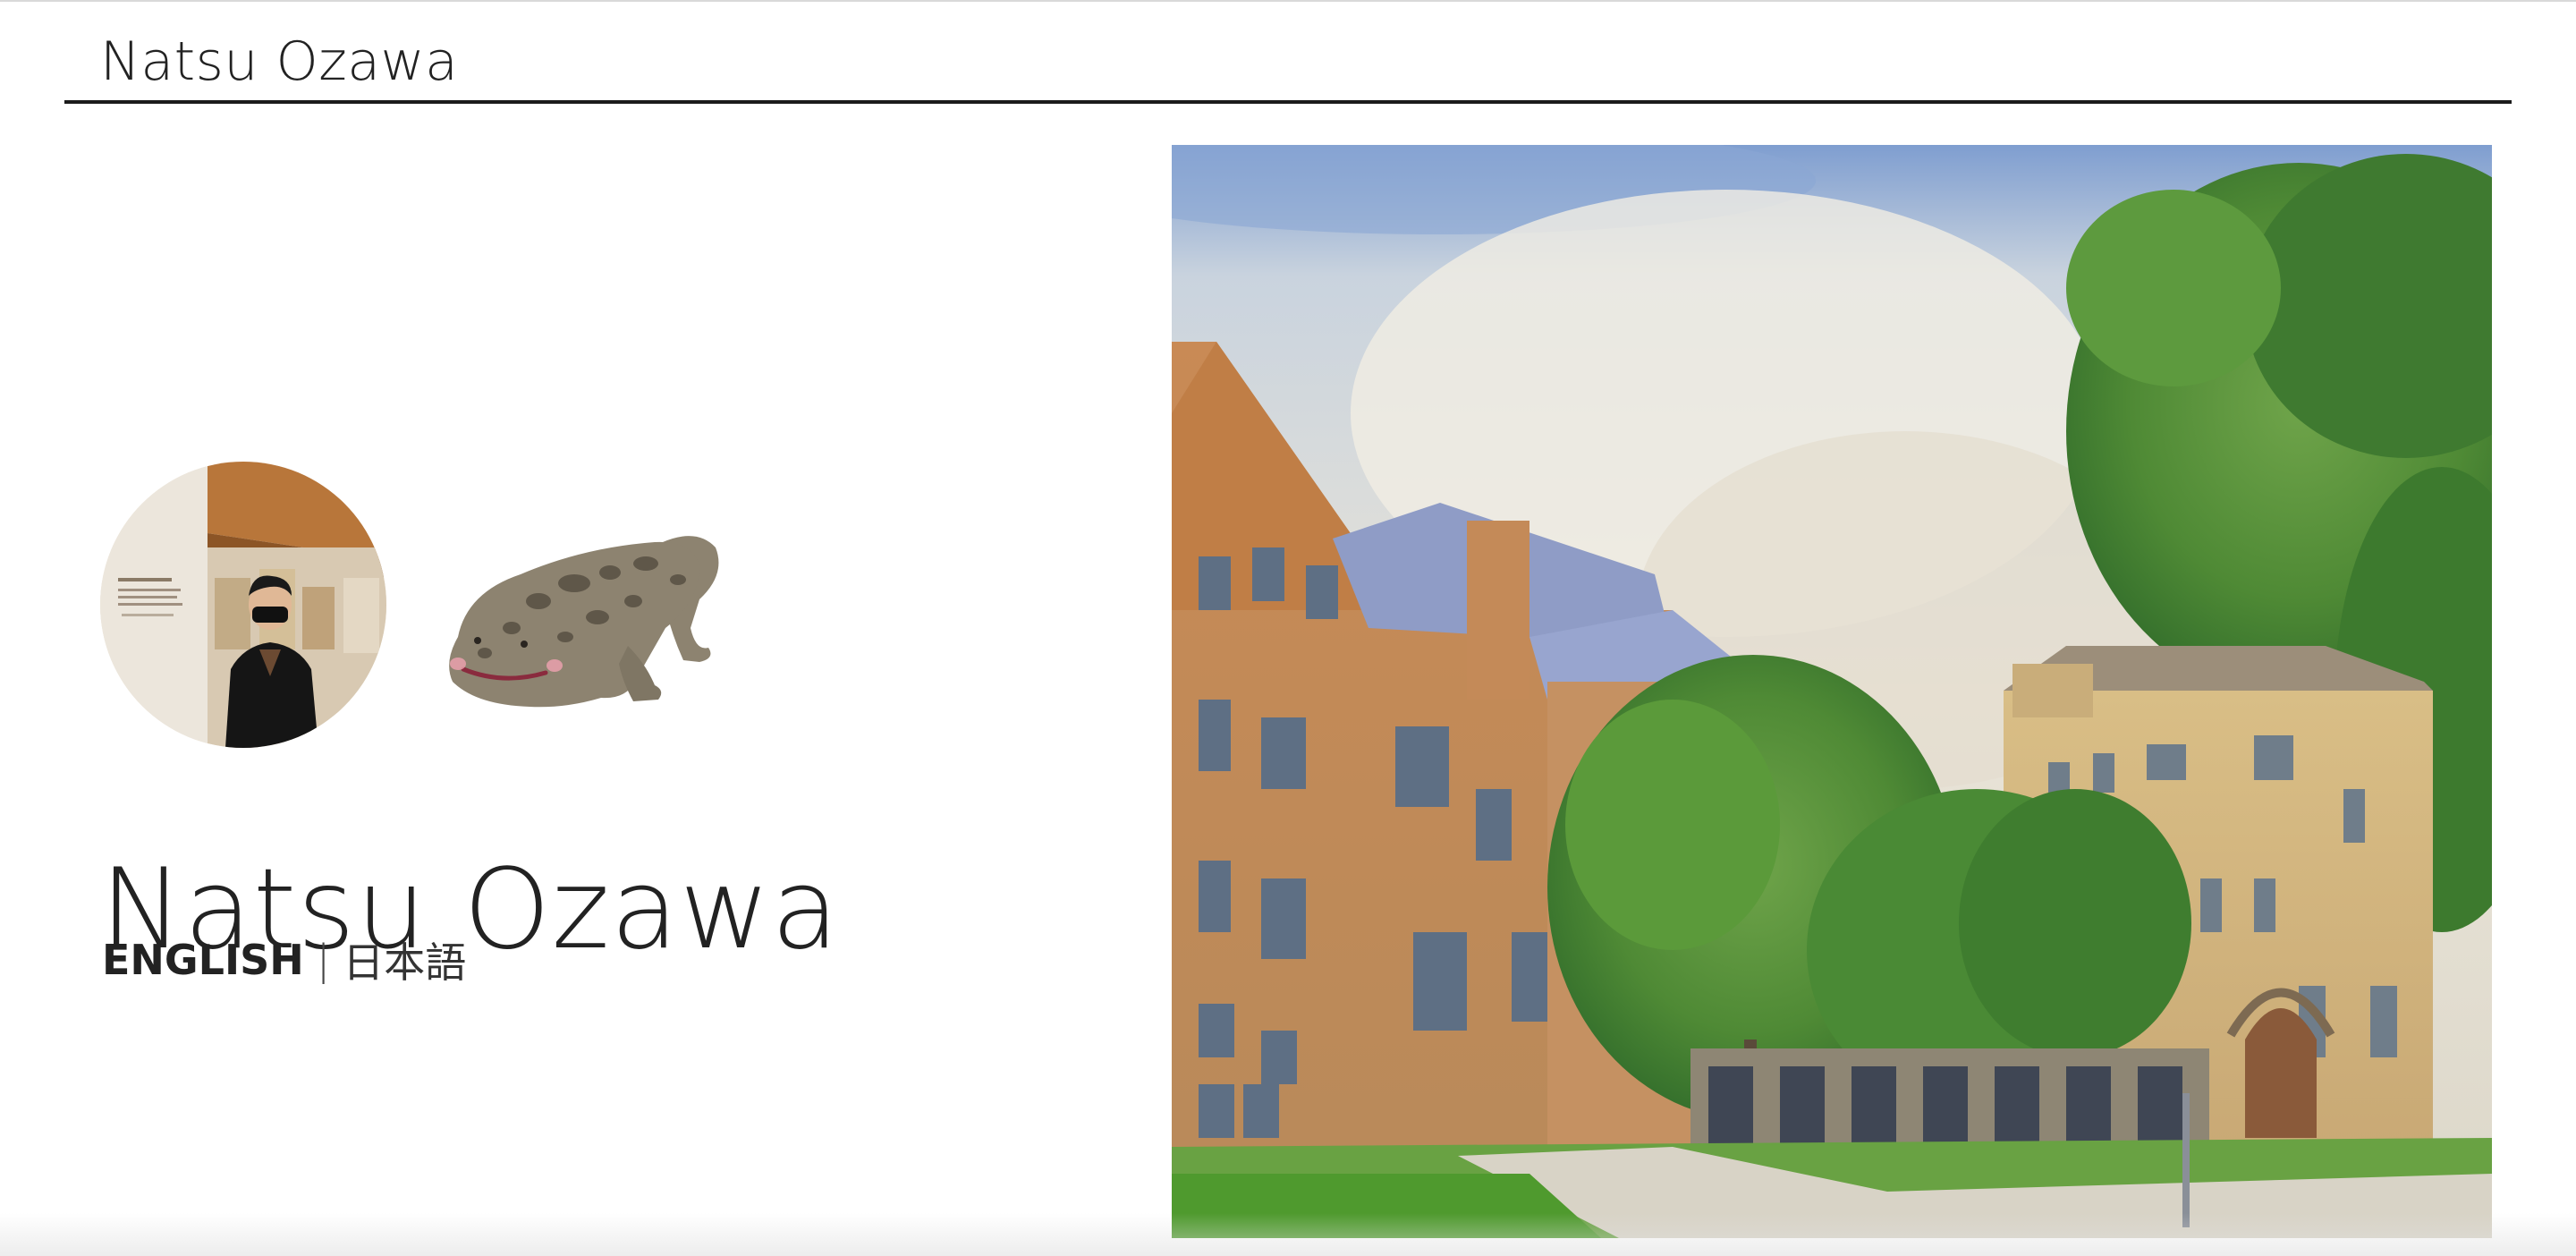 This screenshot has height=1256, width=2576. What do you see at coordinates (422, 609) in the screenshot?
I see `profile-images` at bounding box center [422, 609].